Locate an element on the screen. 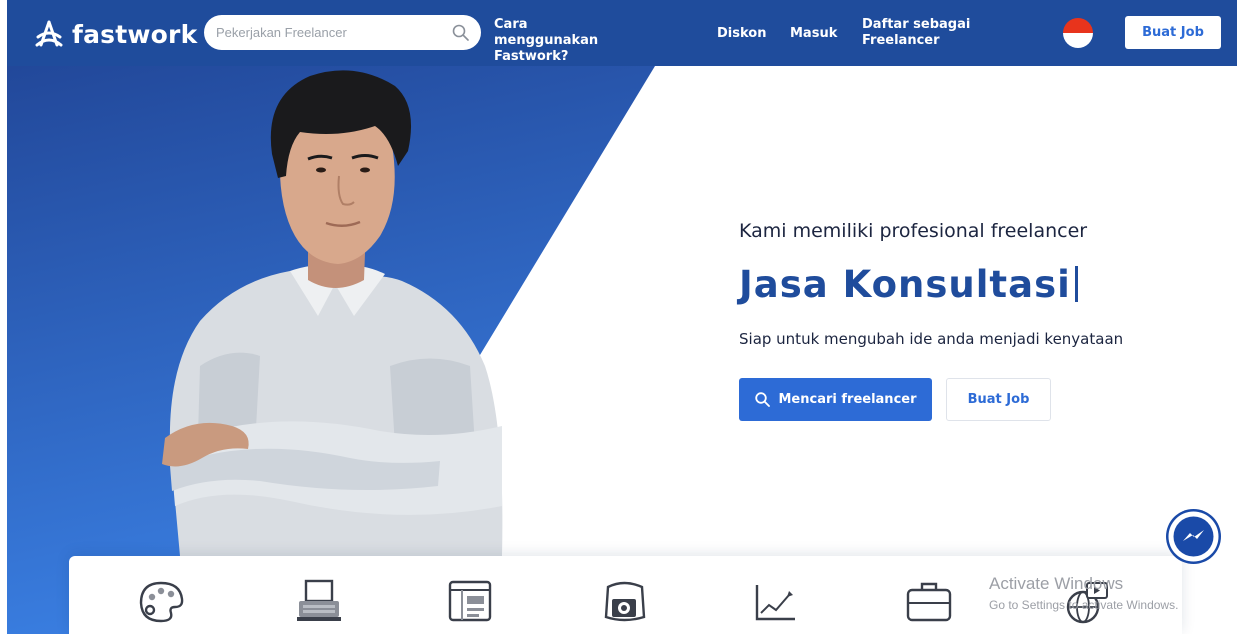 The width and height of the screenshot is (1237, 634). line-chart-icon is located at coordinates (775, 602).